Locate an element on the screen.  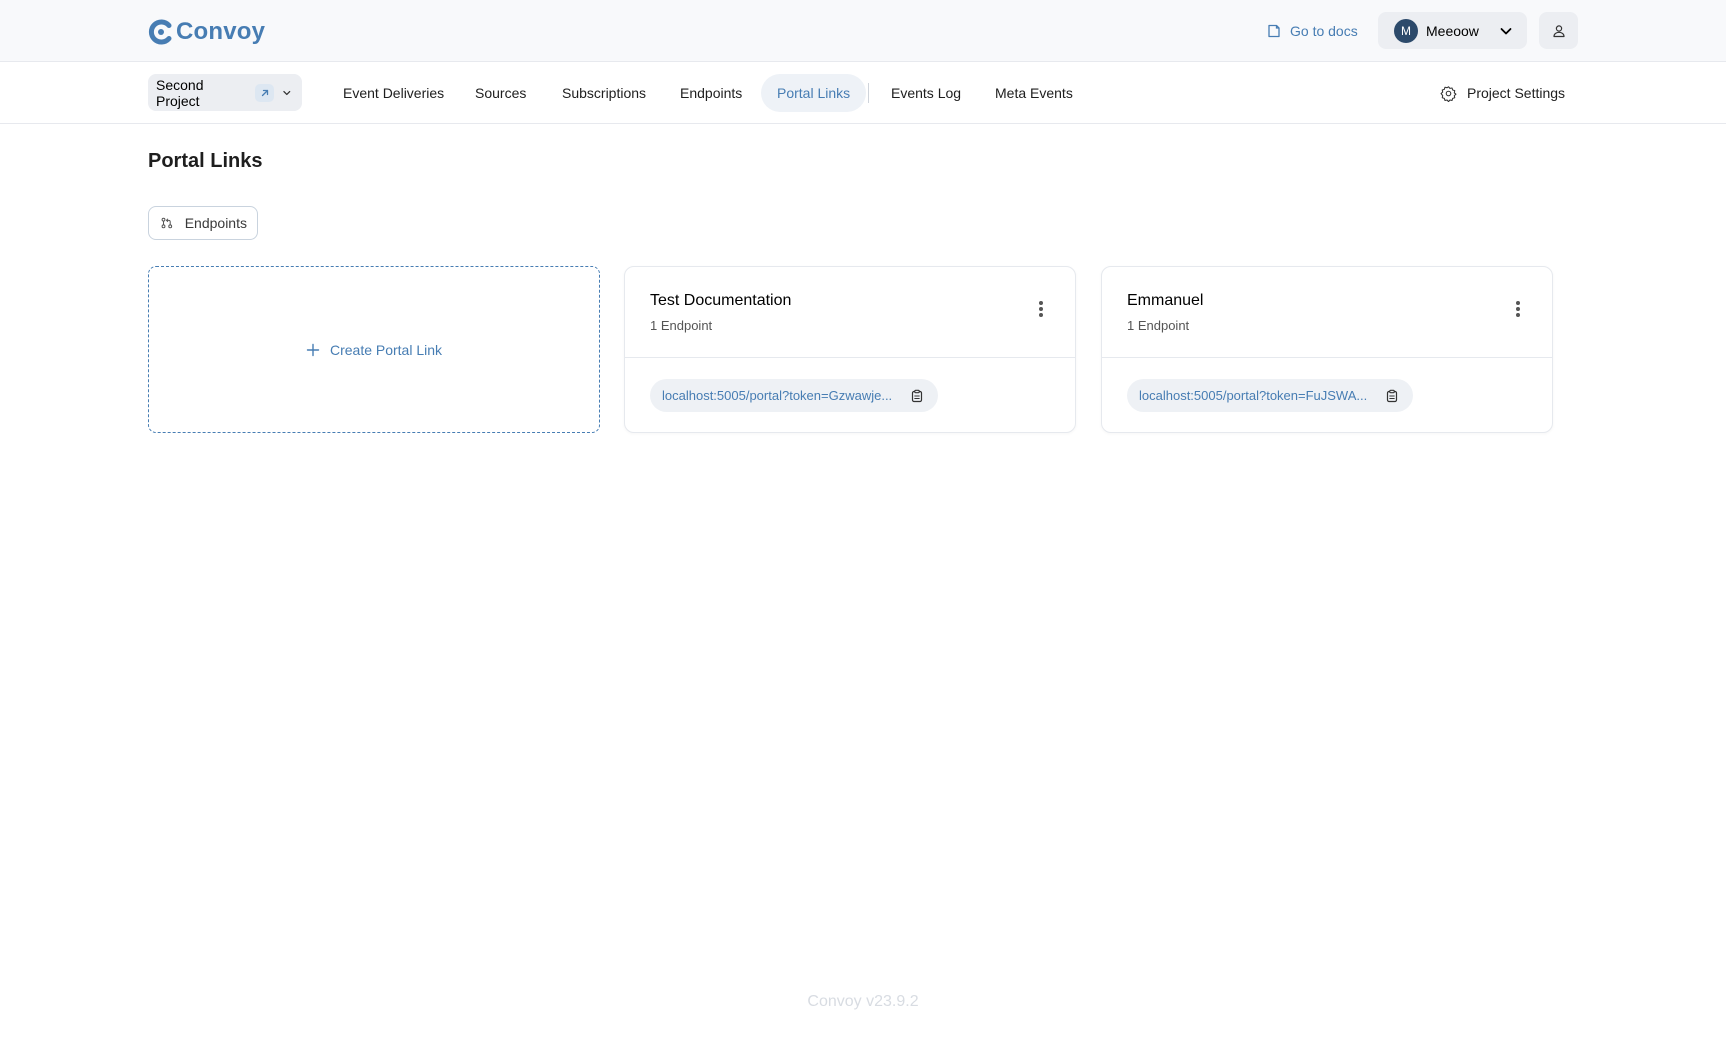
portal-link-name: Test Documentation is located at coordinates (721, 300).